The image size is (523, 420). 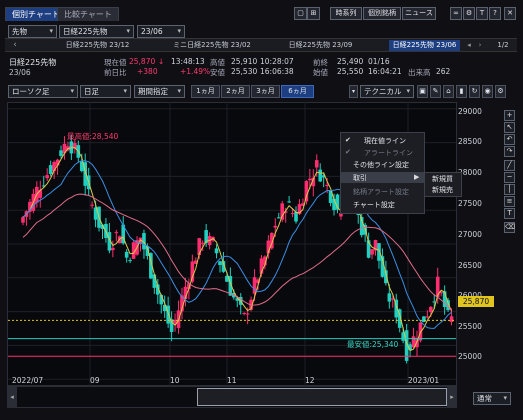 I want to click on display-mode-select: 通常 ▾, so click(x=492, y=398).